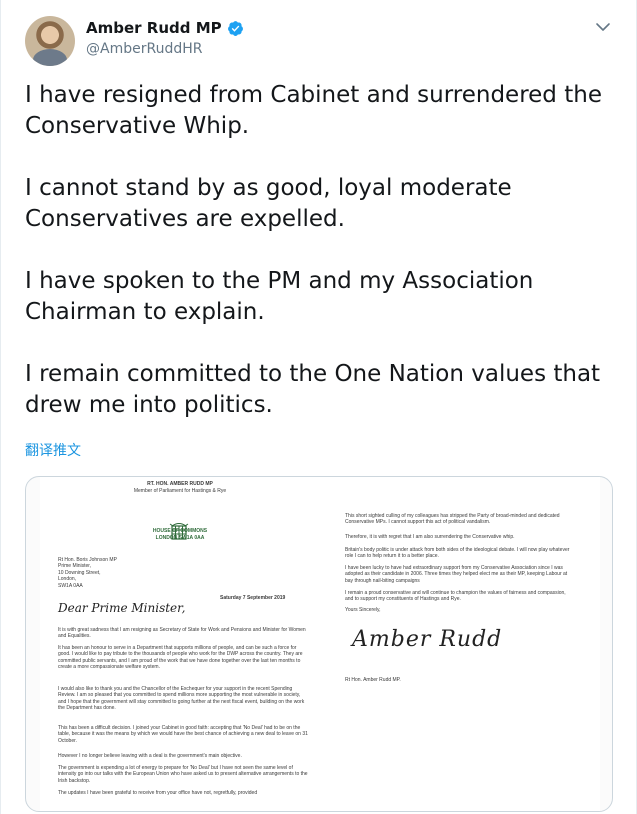 The image size is (637, 814). What do you see at coordinates (50, 41) in the screenshot?
I see `avatar` at bounding box center [50, 41].